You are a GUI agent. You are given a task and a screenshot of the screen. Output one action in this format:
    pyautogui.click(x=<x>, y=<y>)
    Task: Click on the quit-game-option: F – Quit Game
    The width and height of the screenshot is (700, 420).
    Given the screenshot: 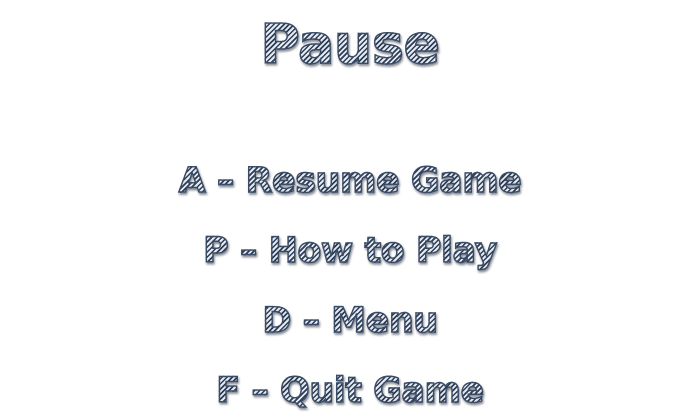 What is the action you would take?
    pyautogui.click(x=350, y=391)
    